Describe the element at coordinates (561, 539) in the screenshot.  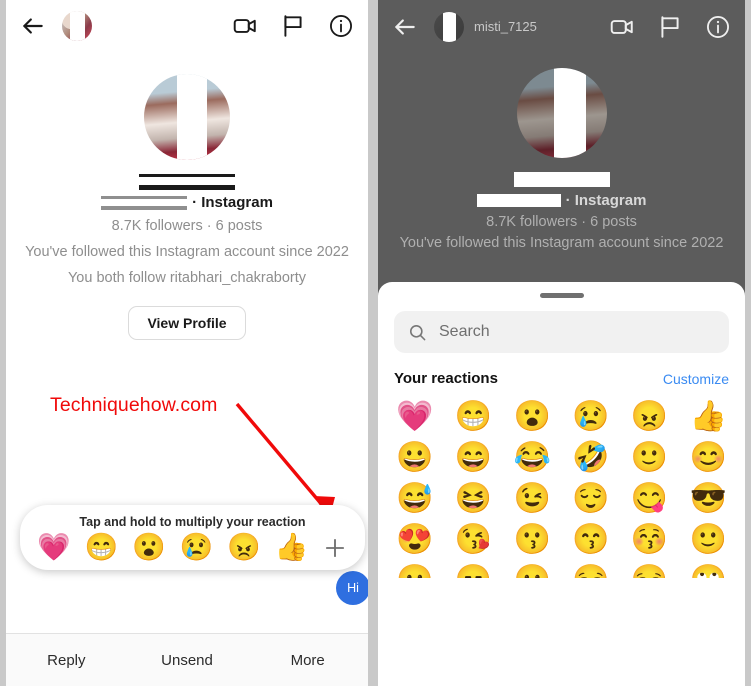
I see `emoji-row: 😍 😘 😗 😙 😚 🙂` at that location.